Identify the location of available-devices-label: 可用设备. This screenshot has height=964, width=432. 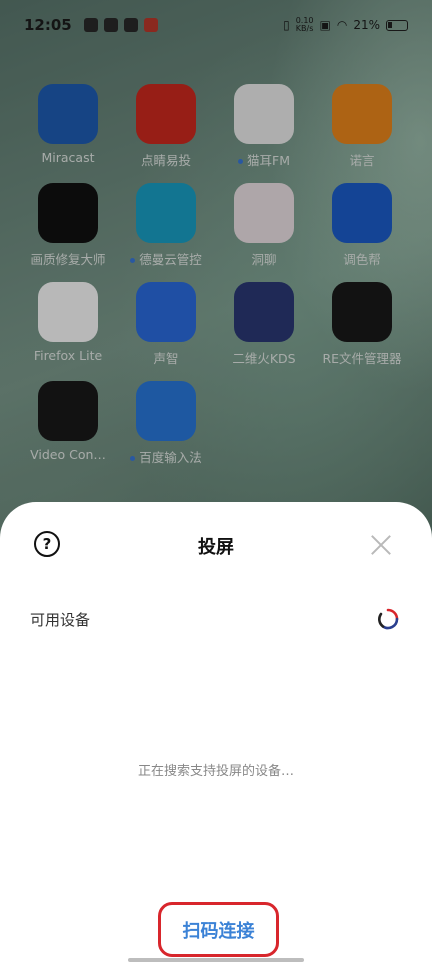
(60, 620).